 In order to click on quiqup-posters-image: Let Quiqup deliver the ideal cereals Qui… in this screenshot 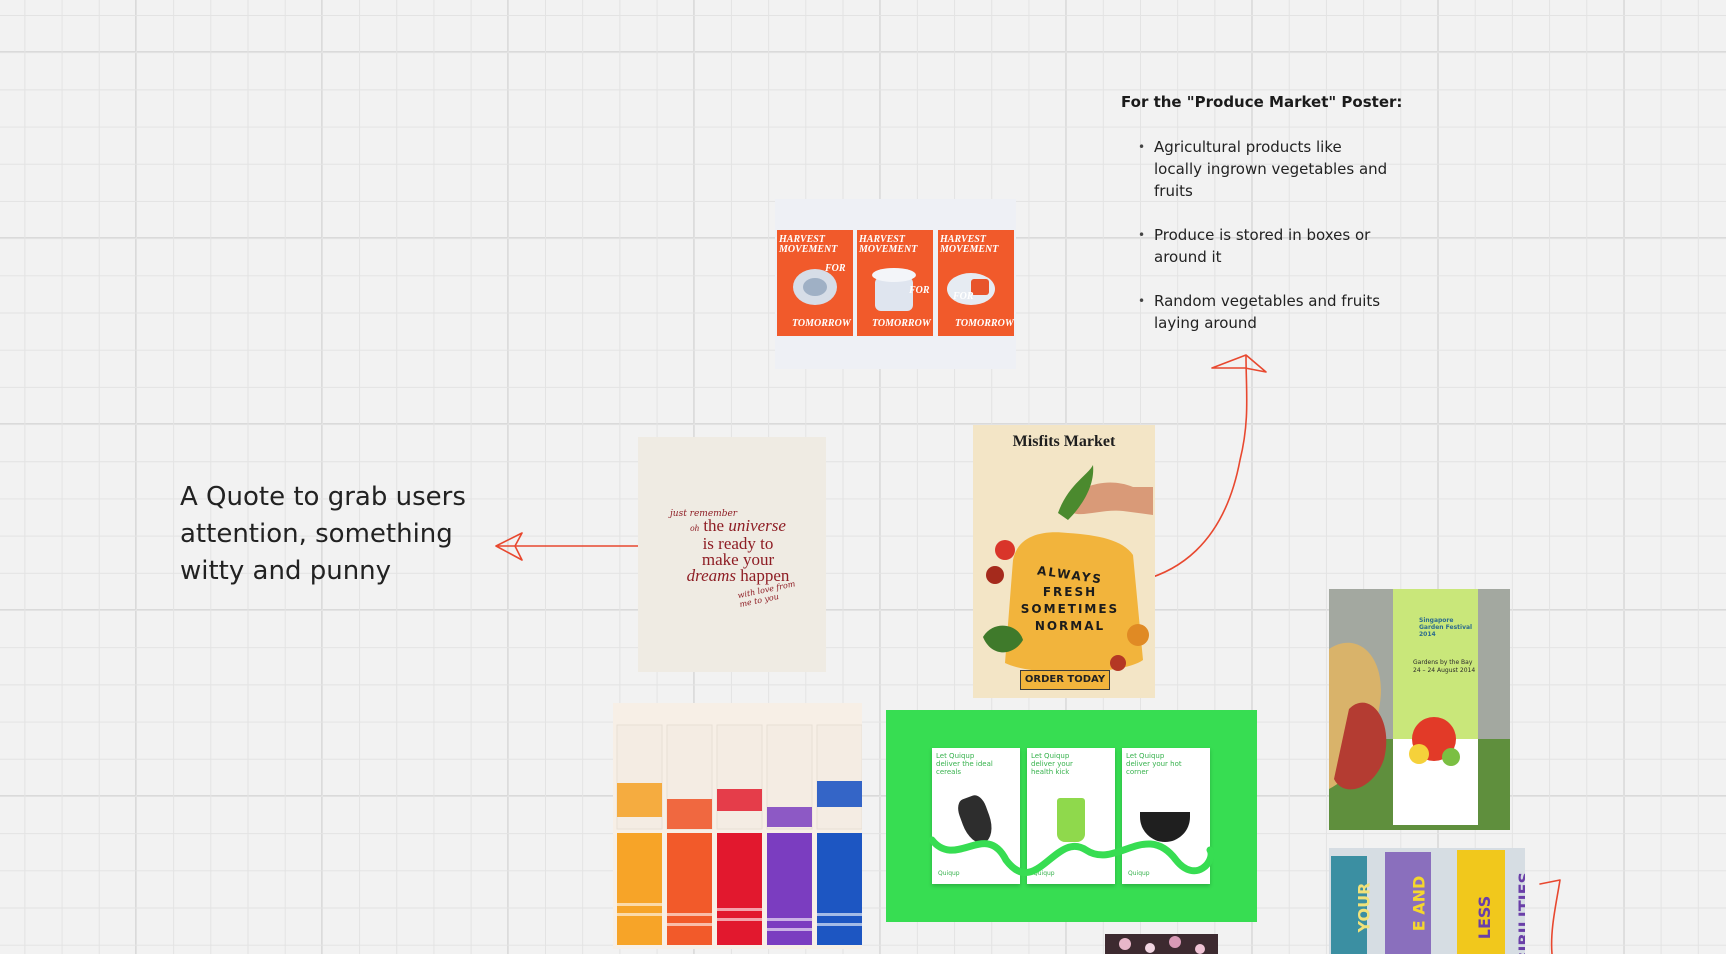, I will do `click(1071, 816)`.